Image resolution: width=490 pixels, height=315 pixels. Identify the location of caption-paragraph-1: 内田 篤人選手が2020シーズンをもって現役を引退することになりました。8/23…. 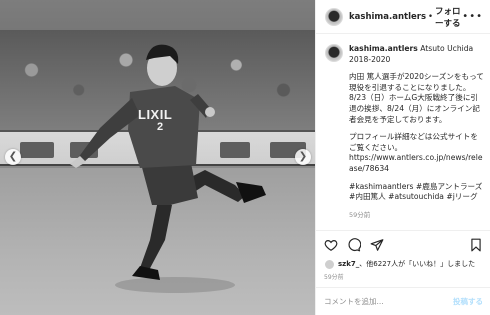
(416, 98).